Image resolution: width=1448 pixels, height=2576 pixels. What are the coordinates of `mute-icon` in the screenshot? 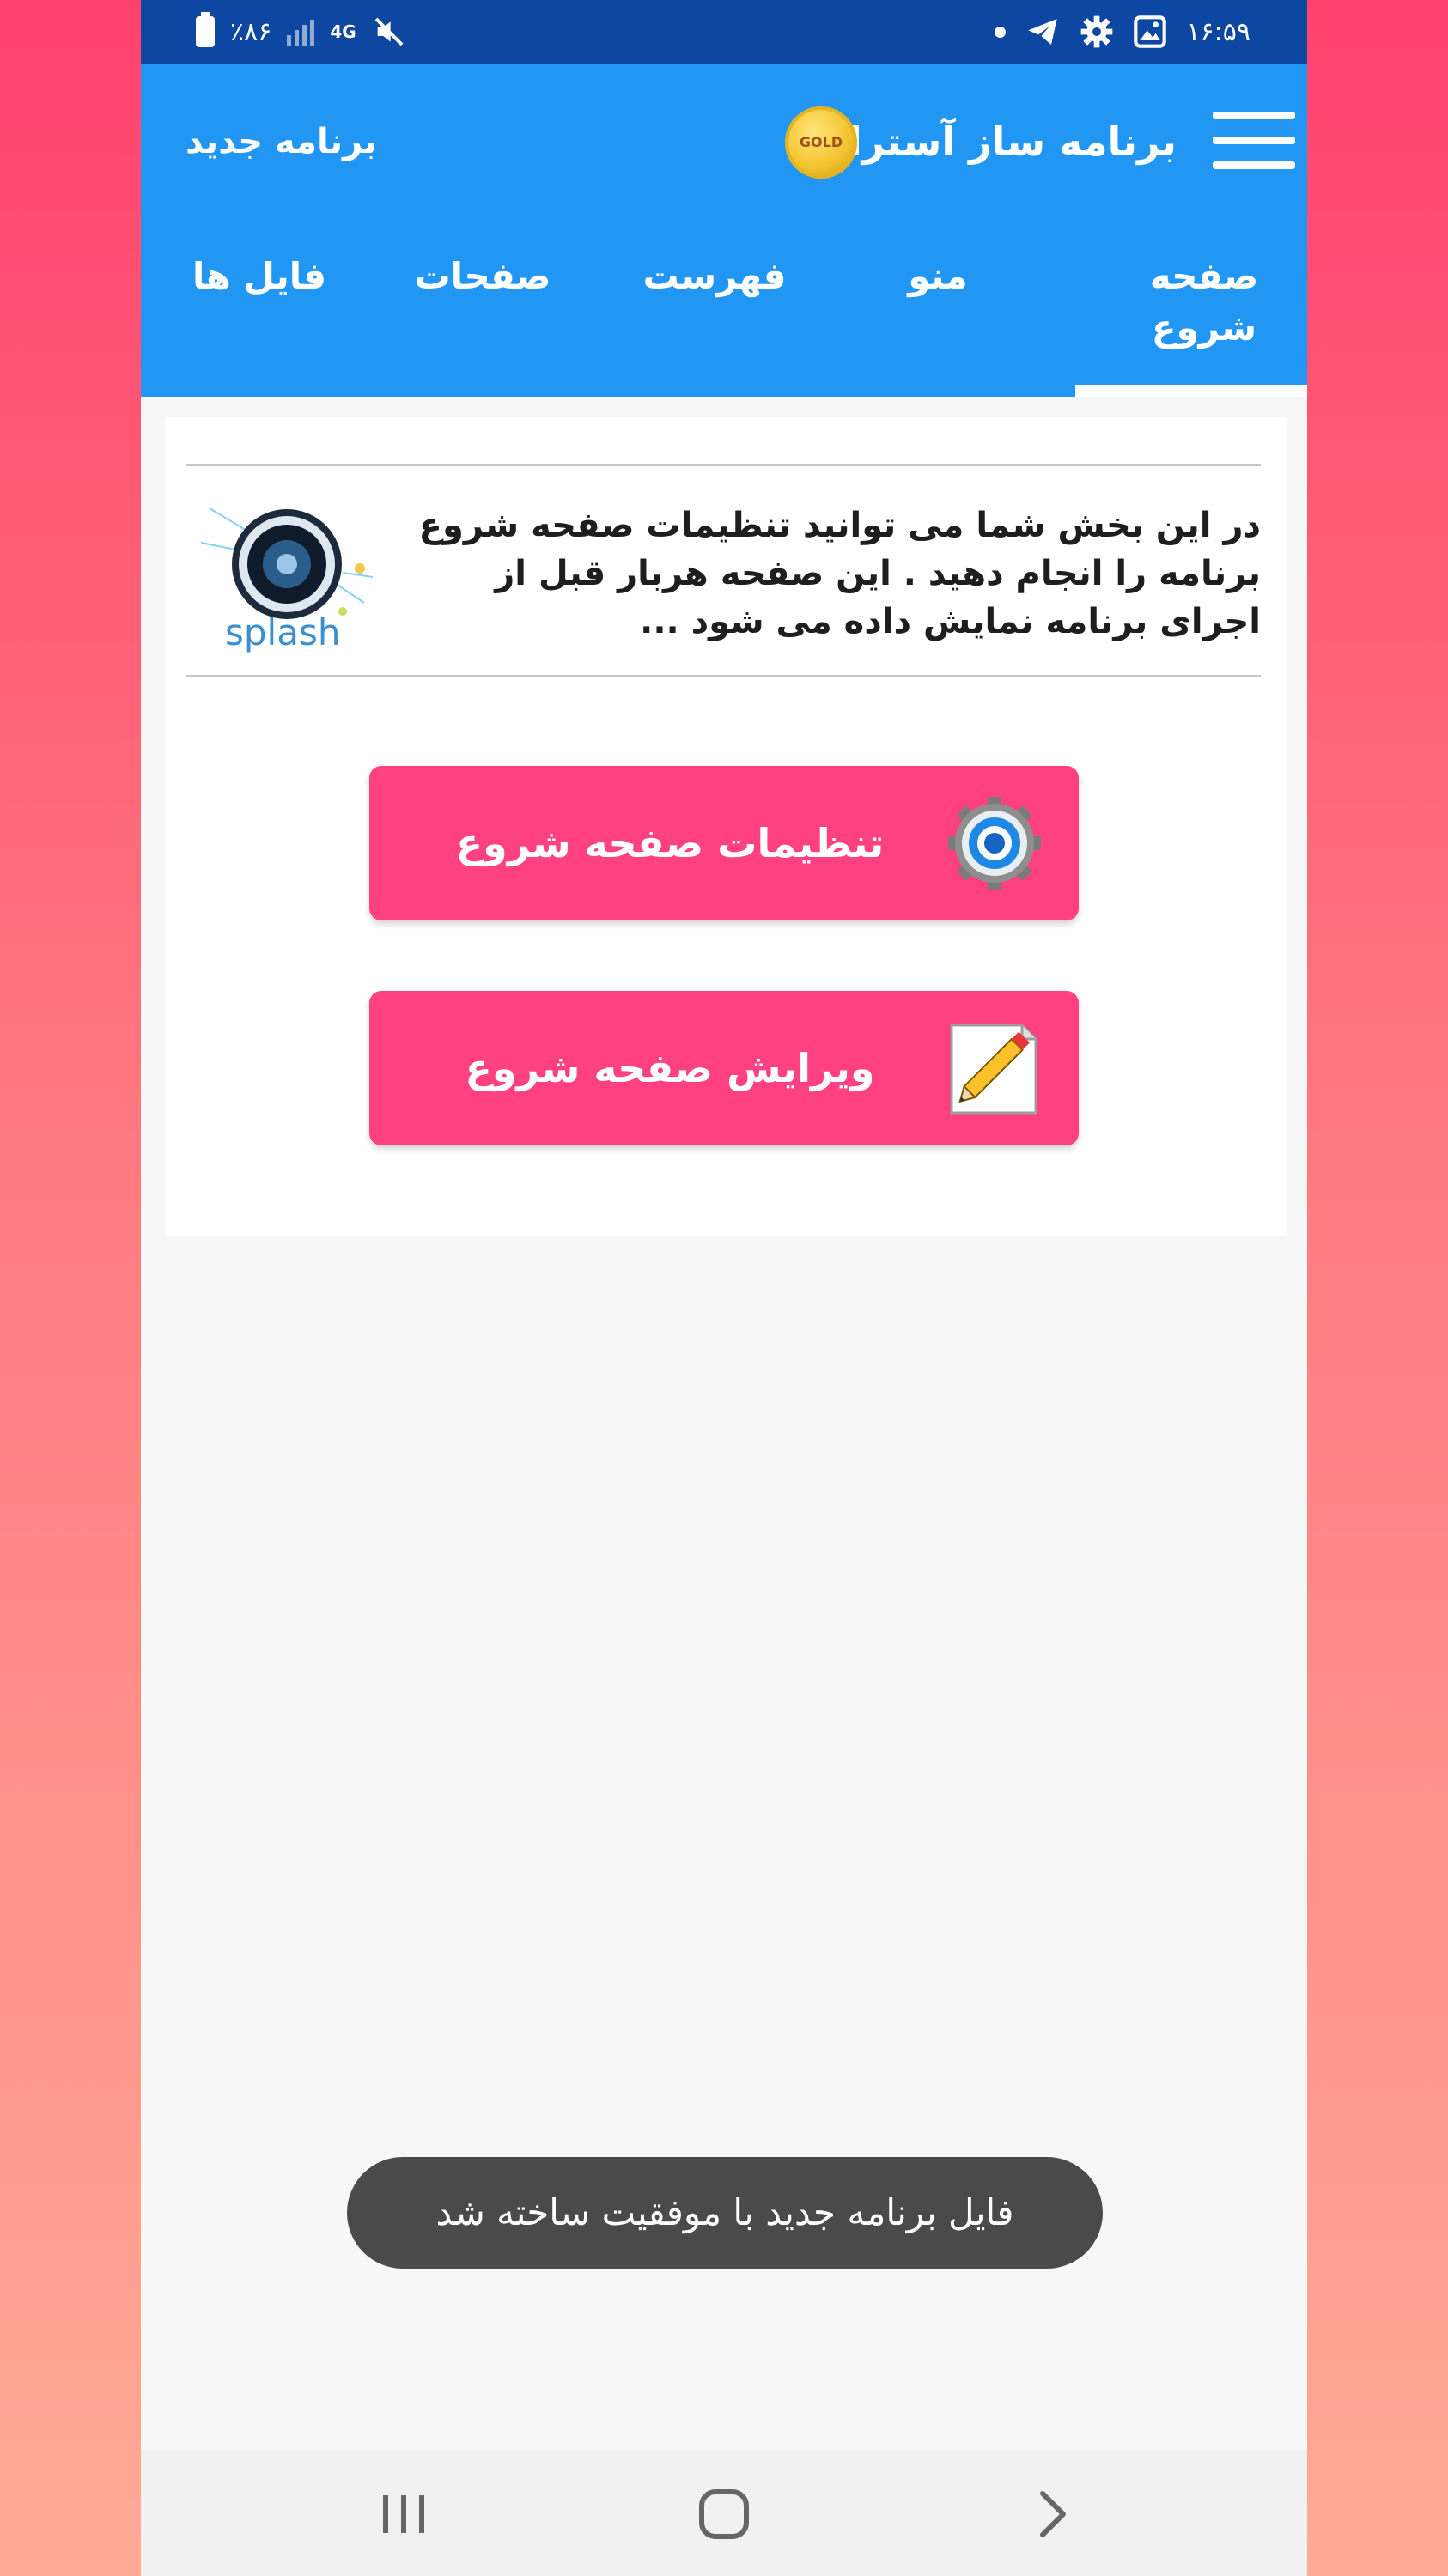 It's located at (389, 32).